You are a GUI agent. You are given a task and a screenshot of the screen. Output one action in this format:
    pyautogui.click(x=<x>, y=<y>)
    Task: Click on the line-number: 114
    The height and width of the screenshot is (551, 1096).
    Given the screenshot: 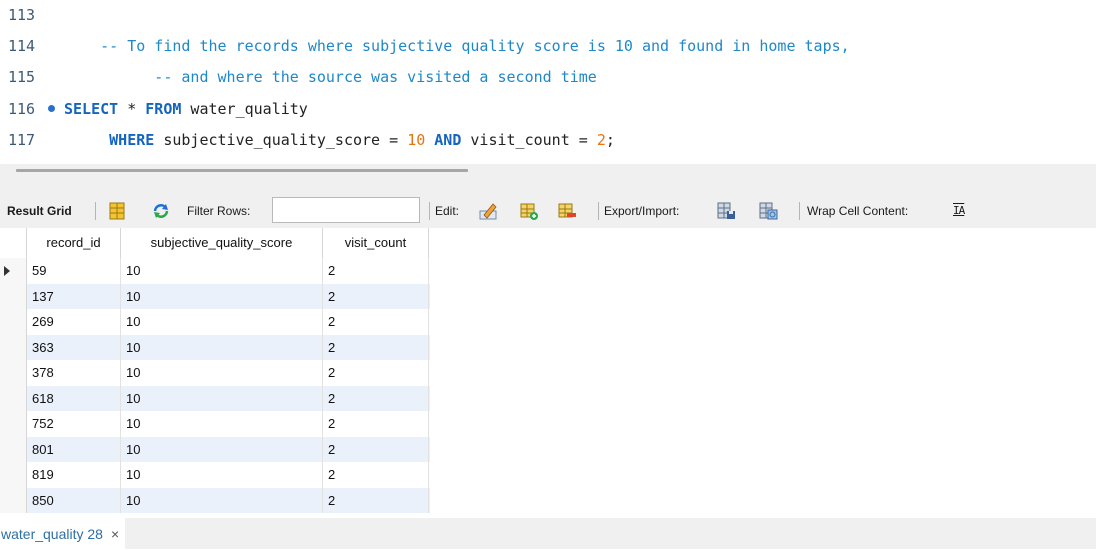 What is the action you would take?
    pyautogui.click(x=22, y=46)
    